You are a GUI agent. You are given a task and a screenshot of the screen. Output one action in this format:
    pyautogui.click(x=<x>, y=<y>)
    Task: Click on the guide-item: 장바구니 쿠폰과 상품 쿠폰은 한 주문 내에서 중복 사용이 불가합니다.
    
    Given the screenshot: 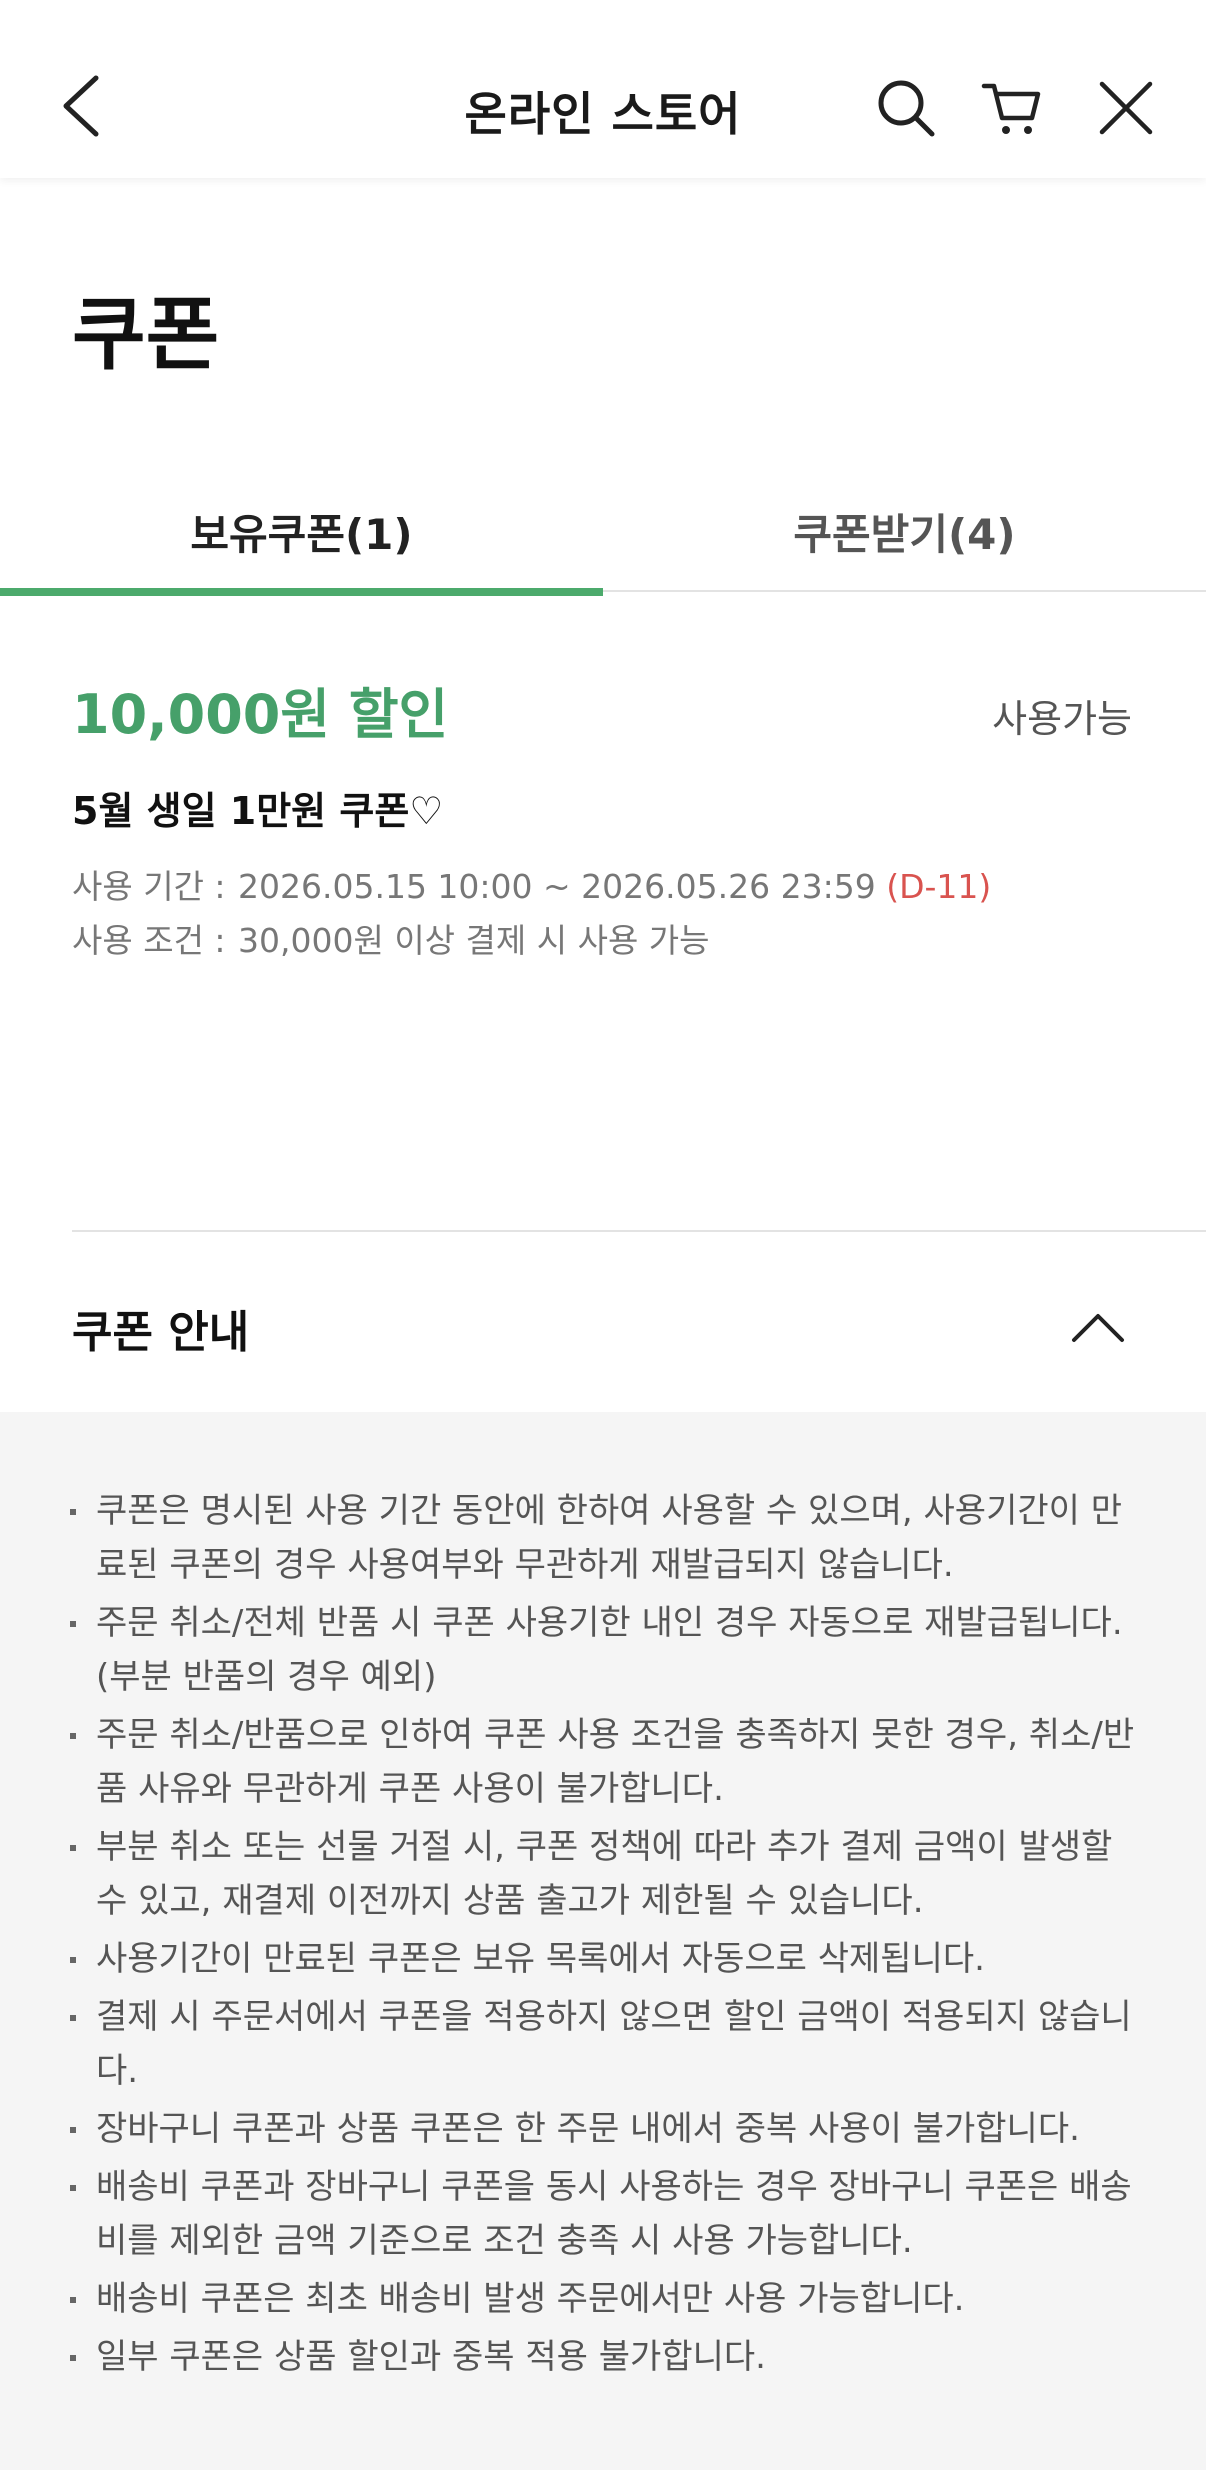 What is the action you would take?
    pyautogui.click(x=603, y=2129)
    